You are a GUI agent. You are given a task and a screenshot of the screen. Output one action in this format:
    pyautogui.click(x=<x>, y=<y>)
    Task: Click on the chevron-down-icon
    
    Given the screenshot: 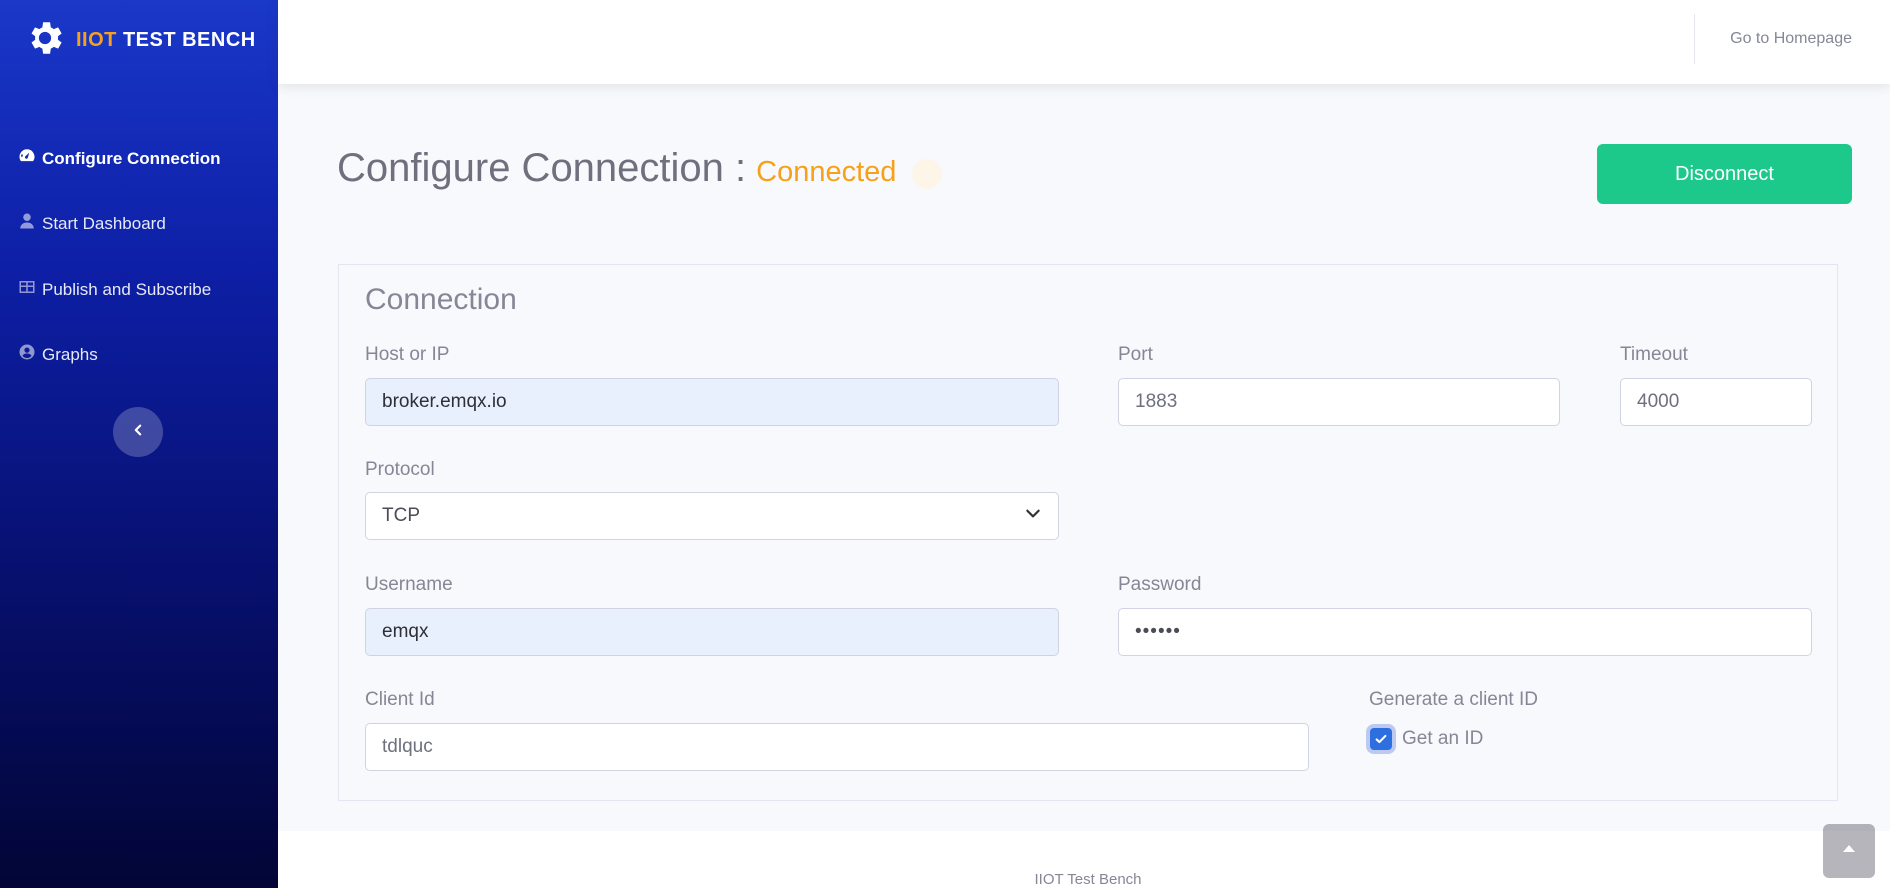 What is the action you would take?
    pyautogui.click(x=1033, y=516)
    